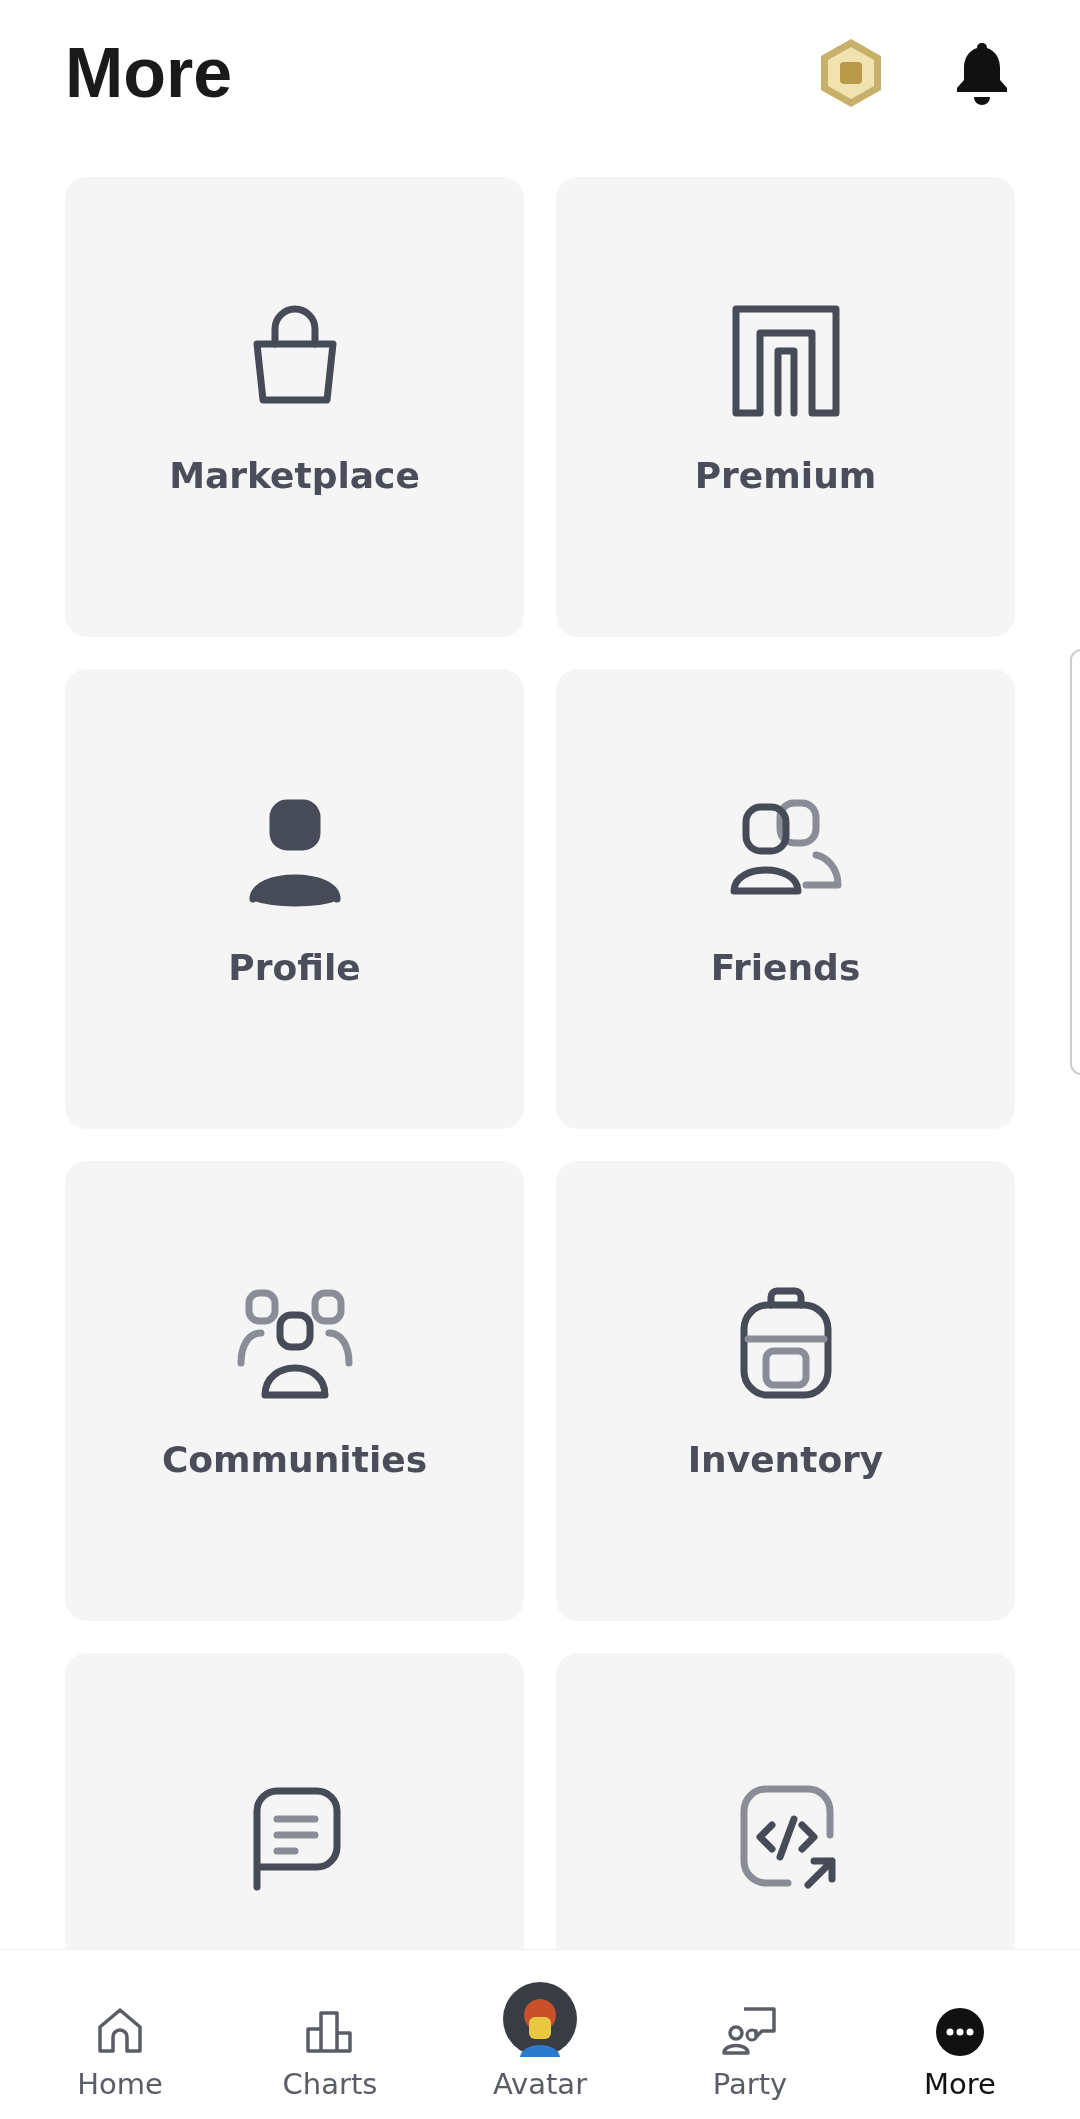  Describe the element at coordinates (851, 73) in the screenshot. I see `coin-icon` at that location.